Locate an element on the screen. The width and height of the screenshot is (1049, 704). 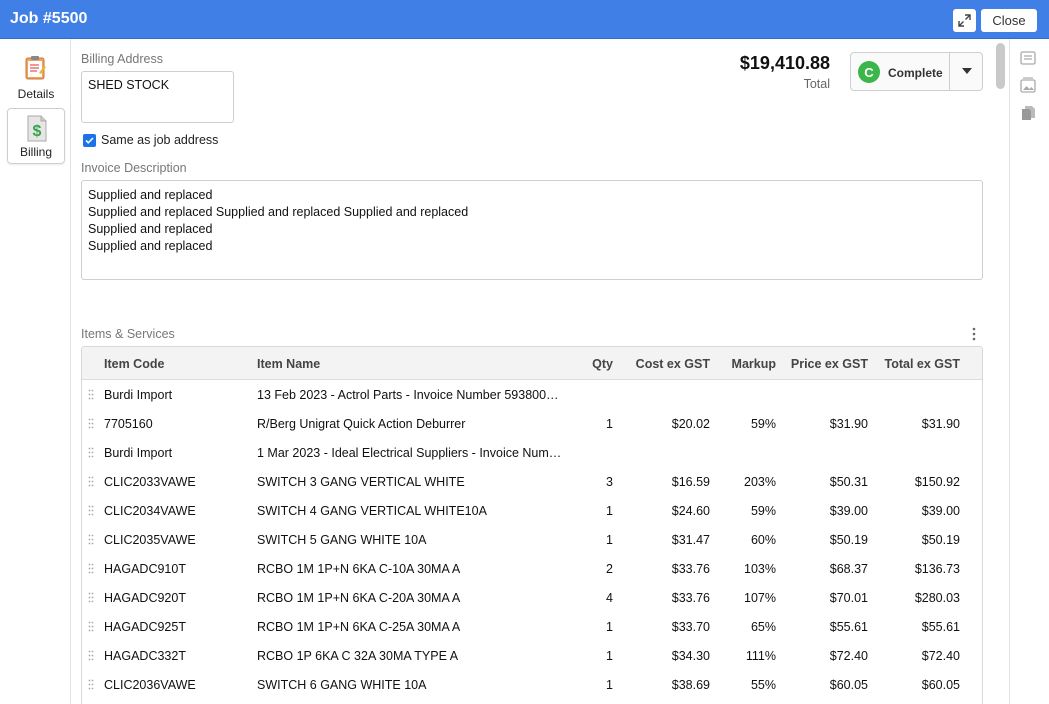
cell-item-name: SWITCH 6 GANG WHITE 10A is located at coordinates (342, 685).